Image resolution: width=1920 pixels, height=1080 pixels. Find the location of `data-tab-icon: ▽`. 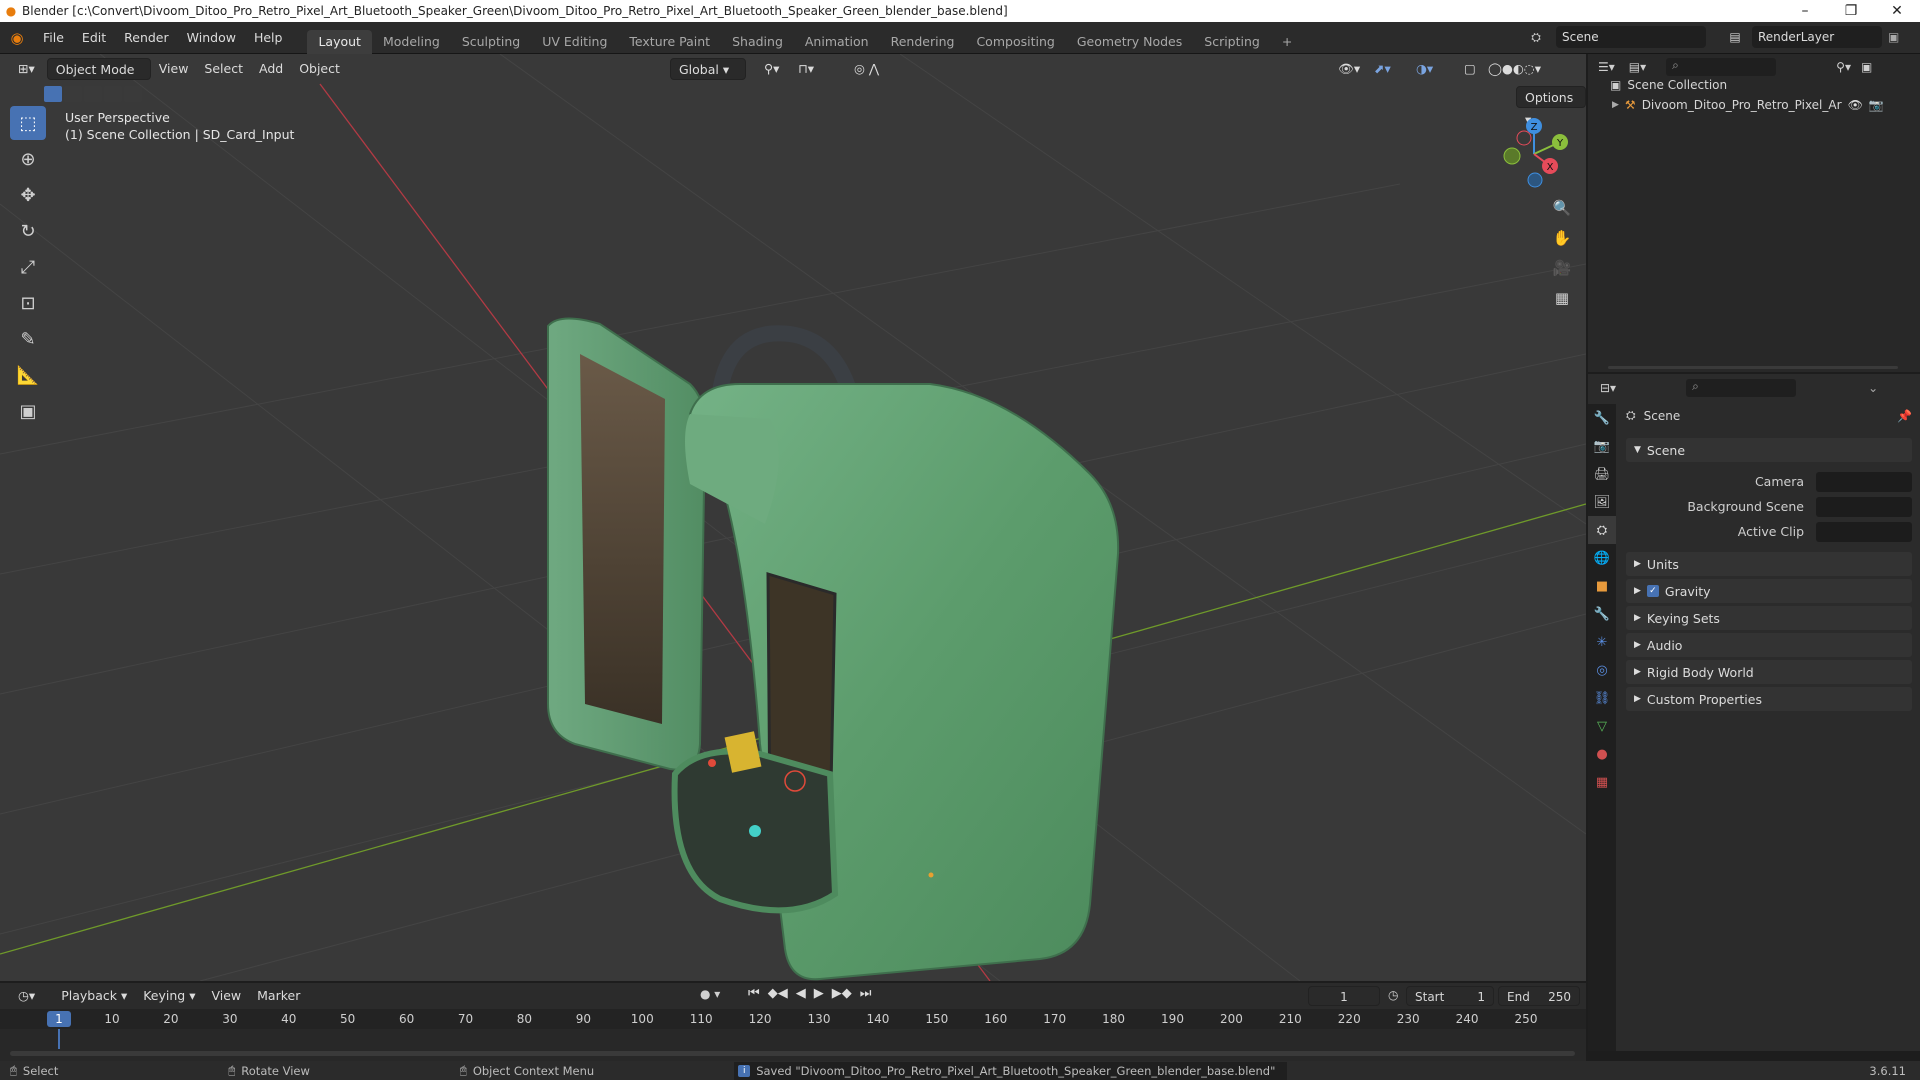

data-tab-icon: ▽ is located at coordinates (1602, 726).